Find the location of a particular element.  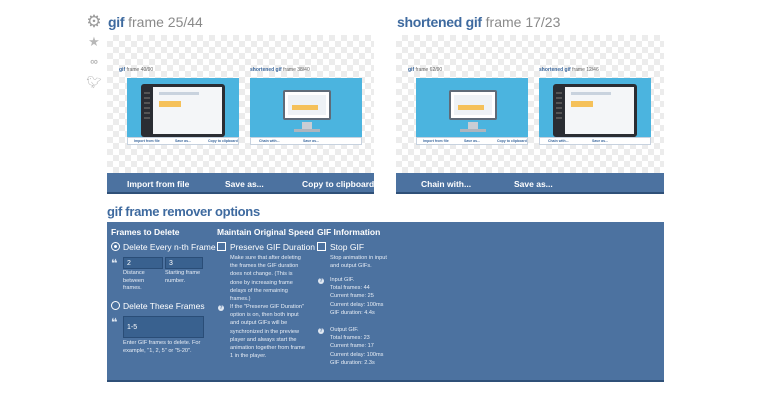

frames-to-delete-heading: Frames to Delete is located at coordinates (145, 232).